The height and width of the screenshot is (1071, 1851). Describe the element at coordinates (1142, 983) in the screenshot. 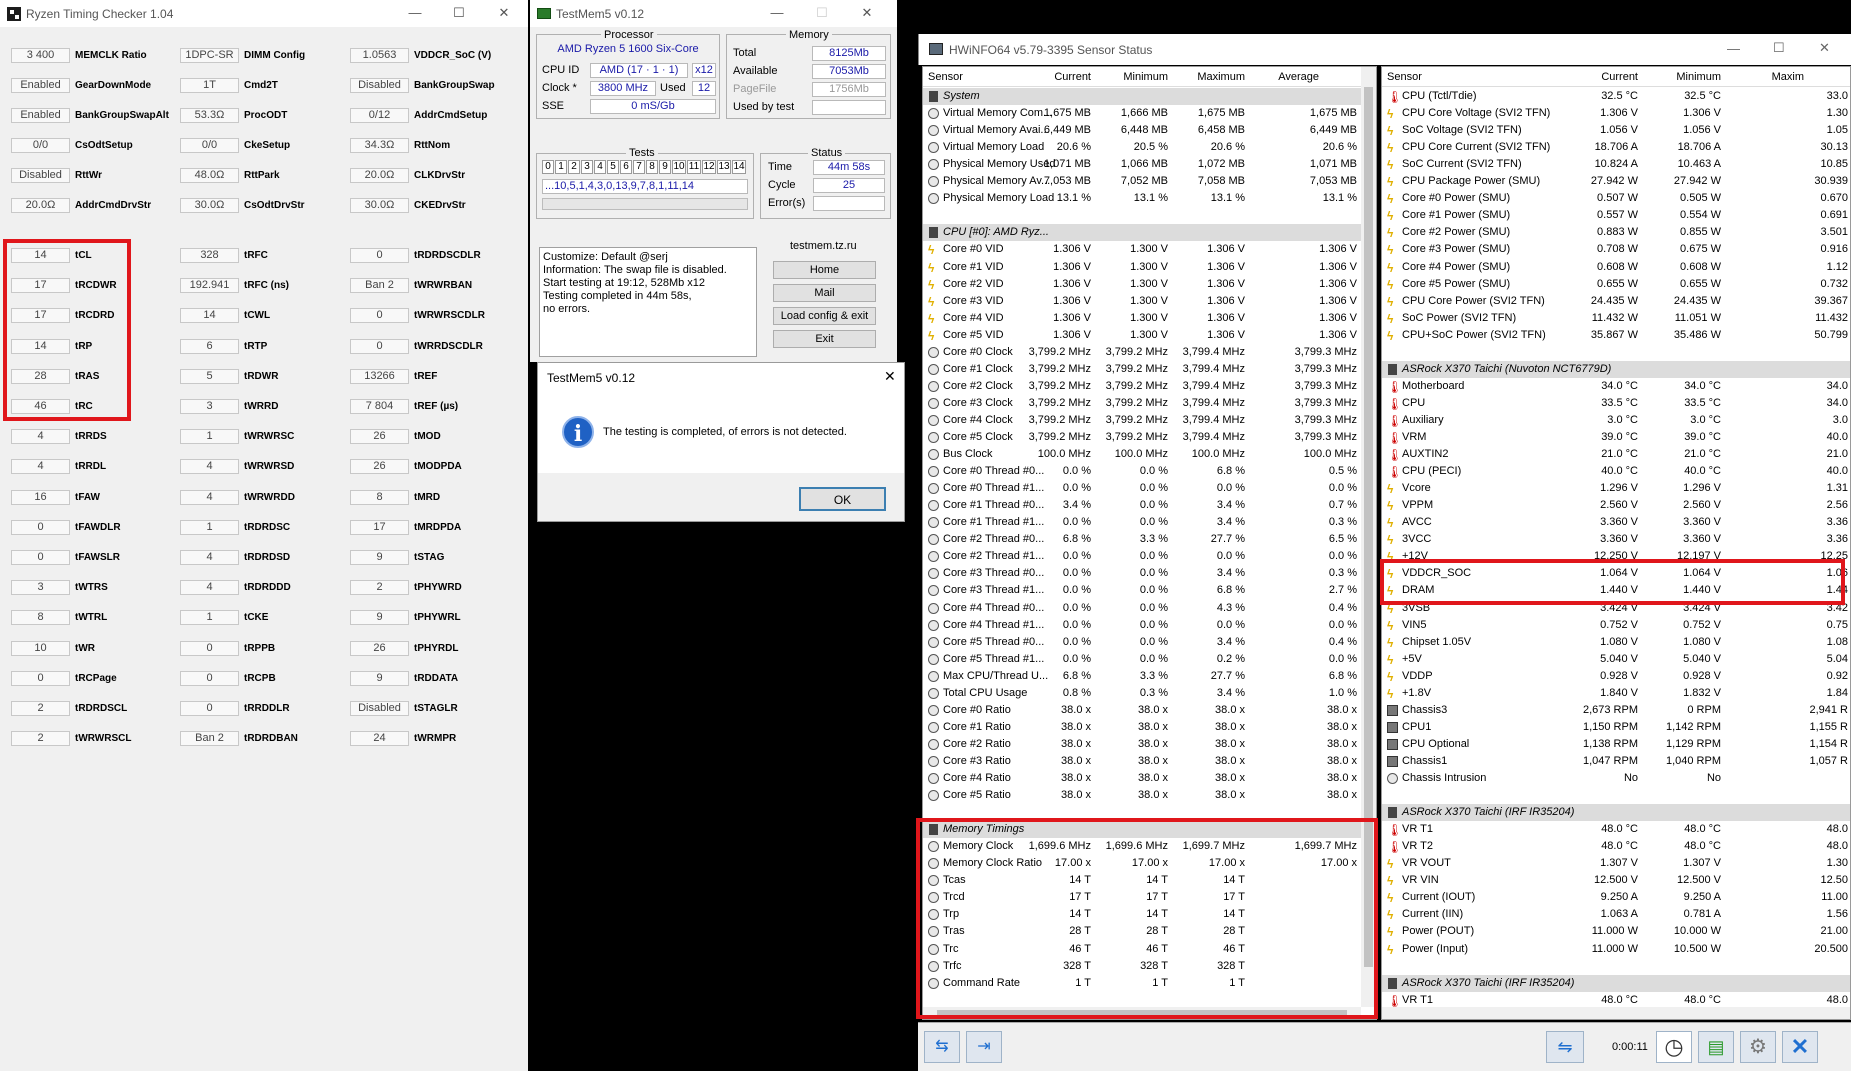

I see `sensor-row: Command Rate 1 T 1 T 1 T` at that location.